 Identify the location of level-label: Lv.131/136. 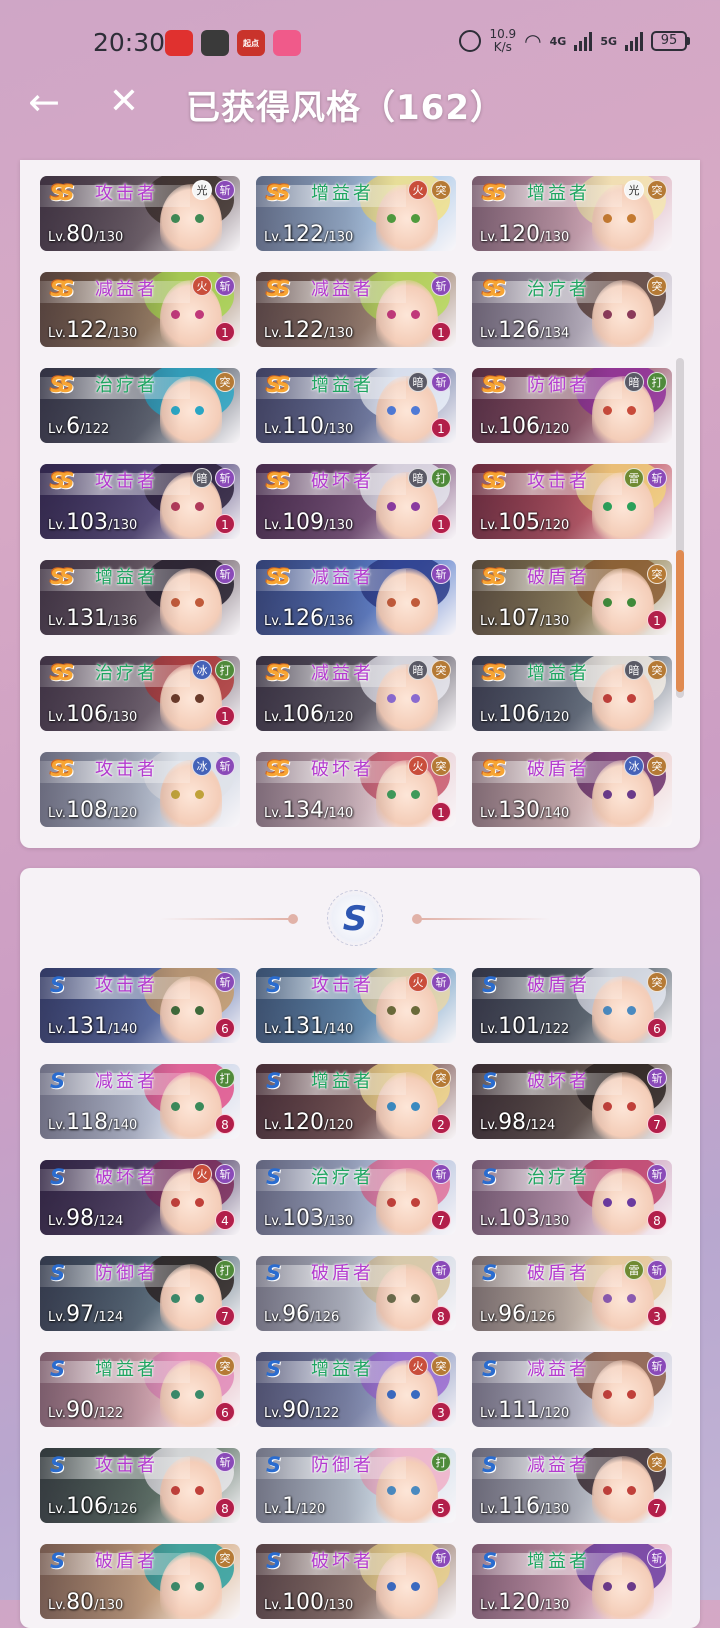
(93, 618).